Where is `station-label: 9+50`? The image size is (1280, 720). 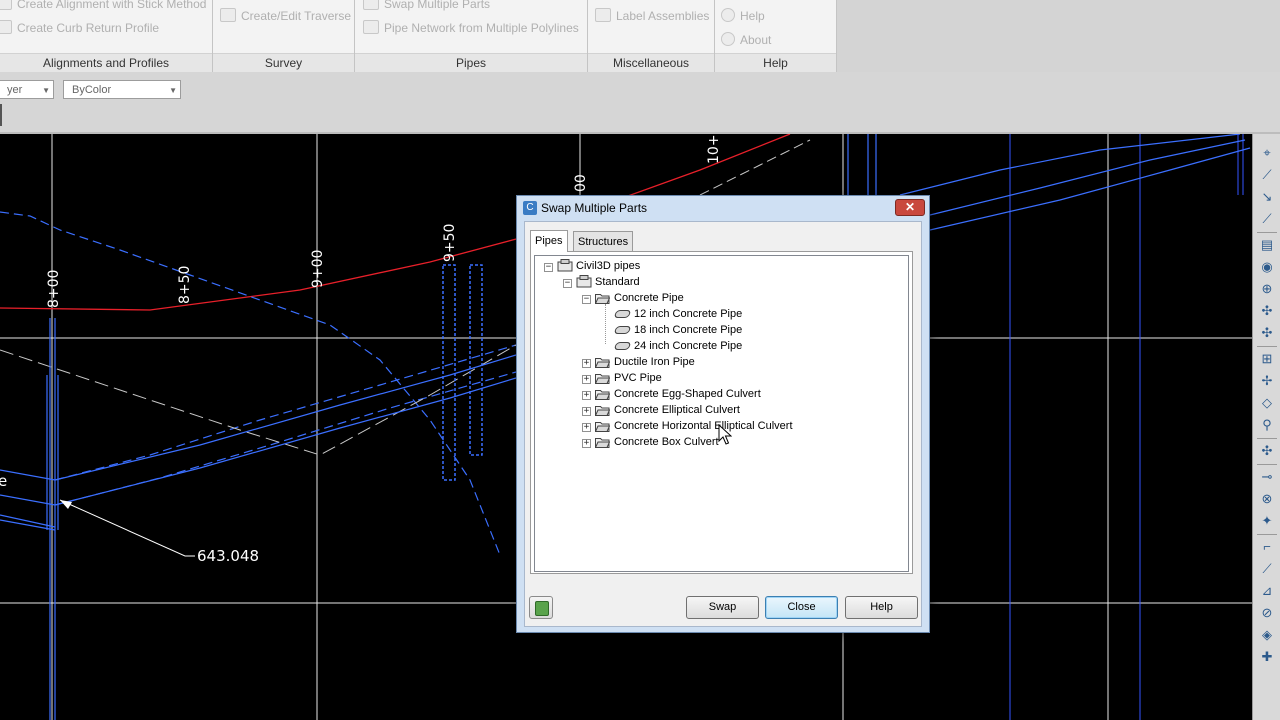
station-label: 9+50 is located at coordinates (450, 243).